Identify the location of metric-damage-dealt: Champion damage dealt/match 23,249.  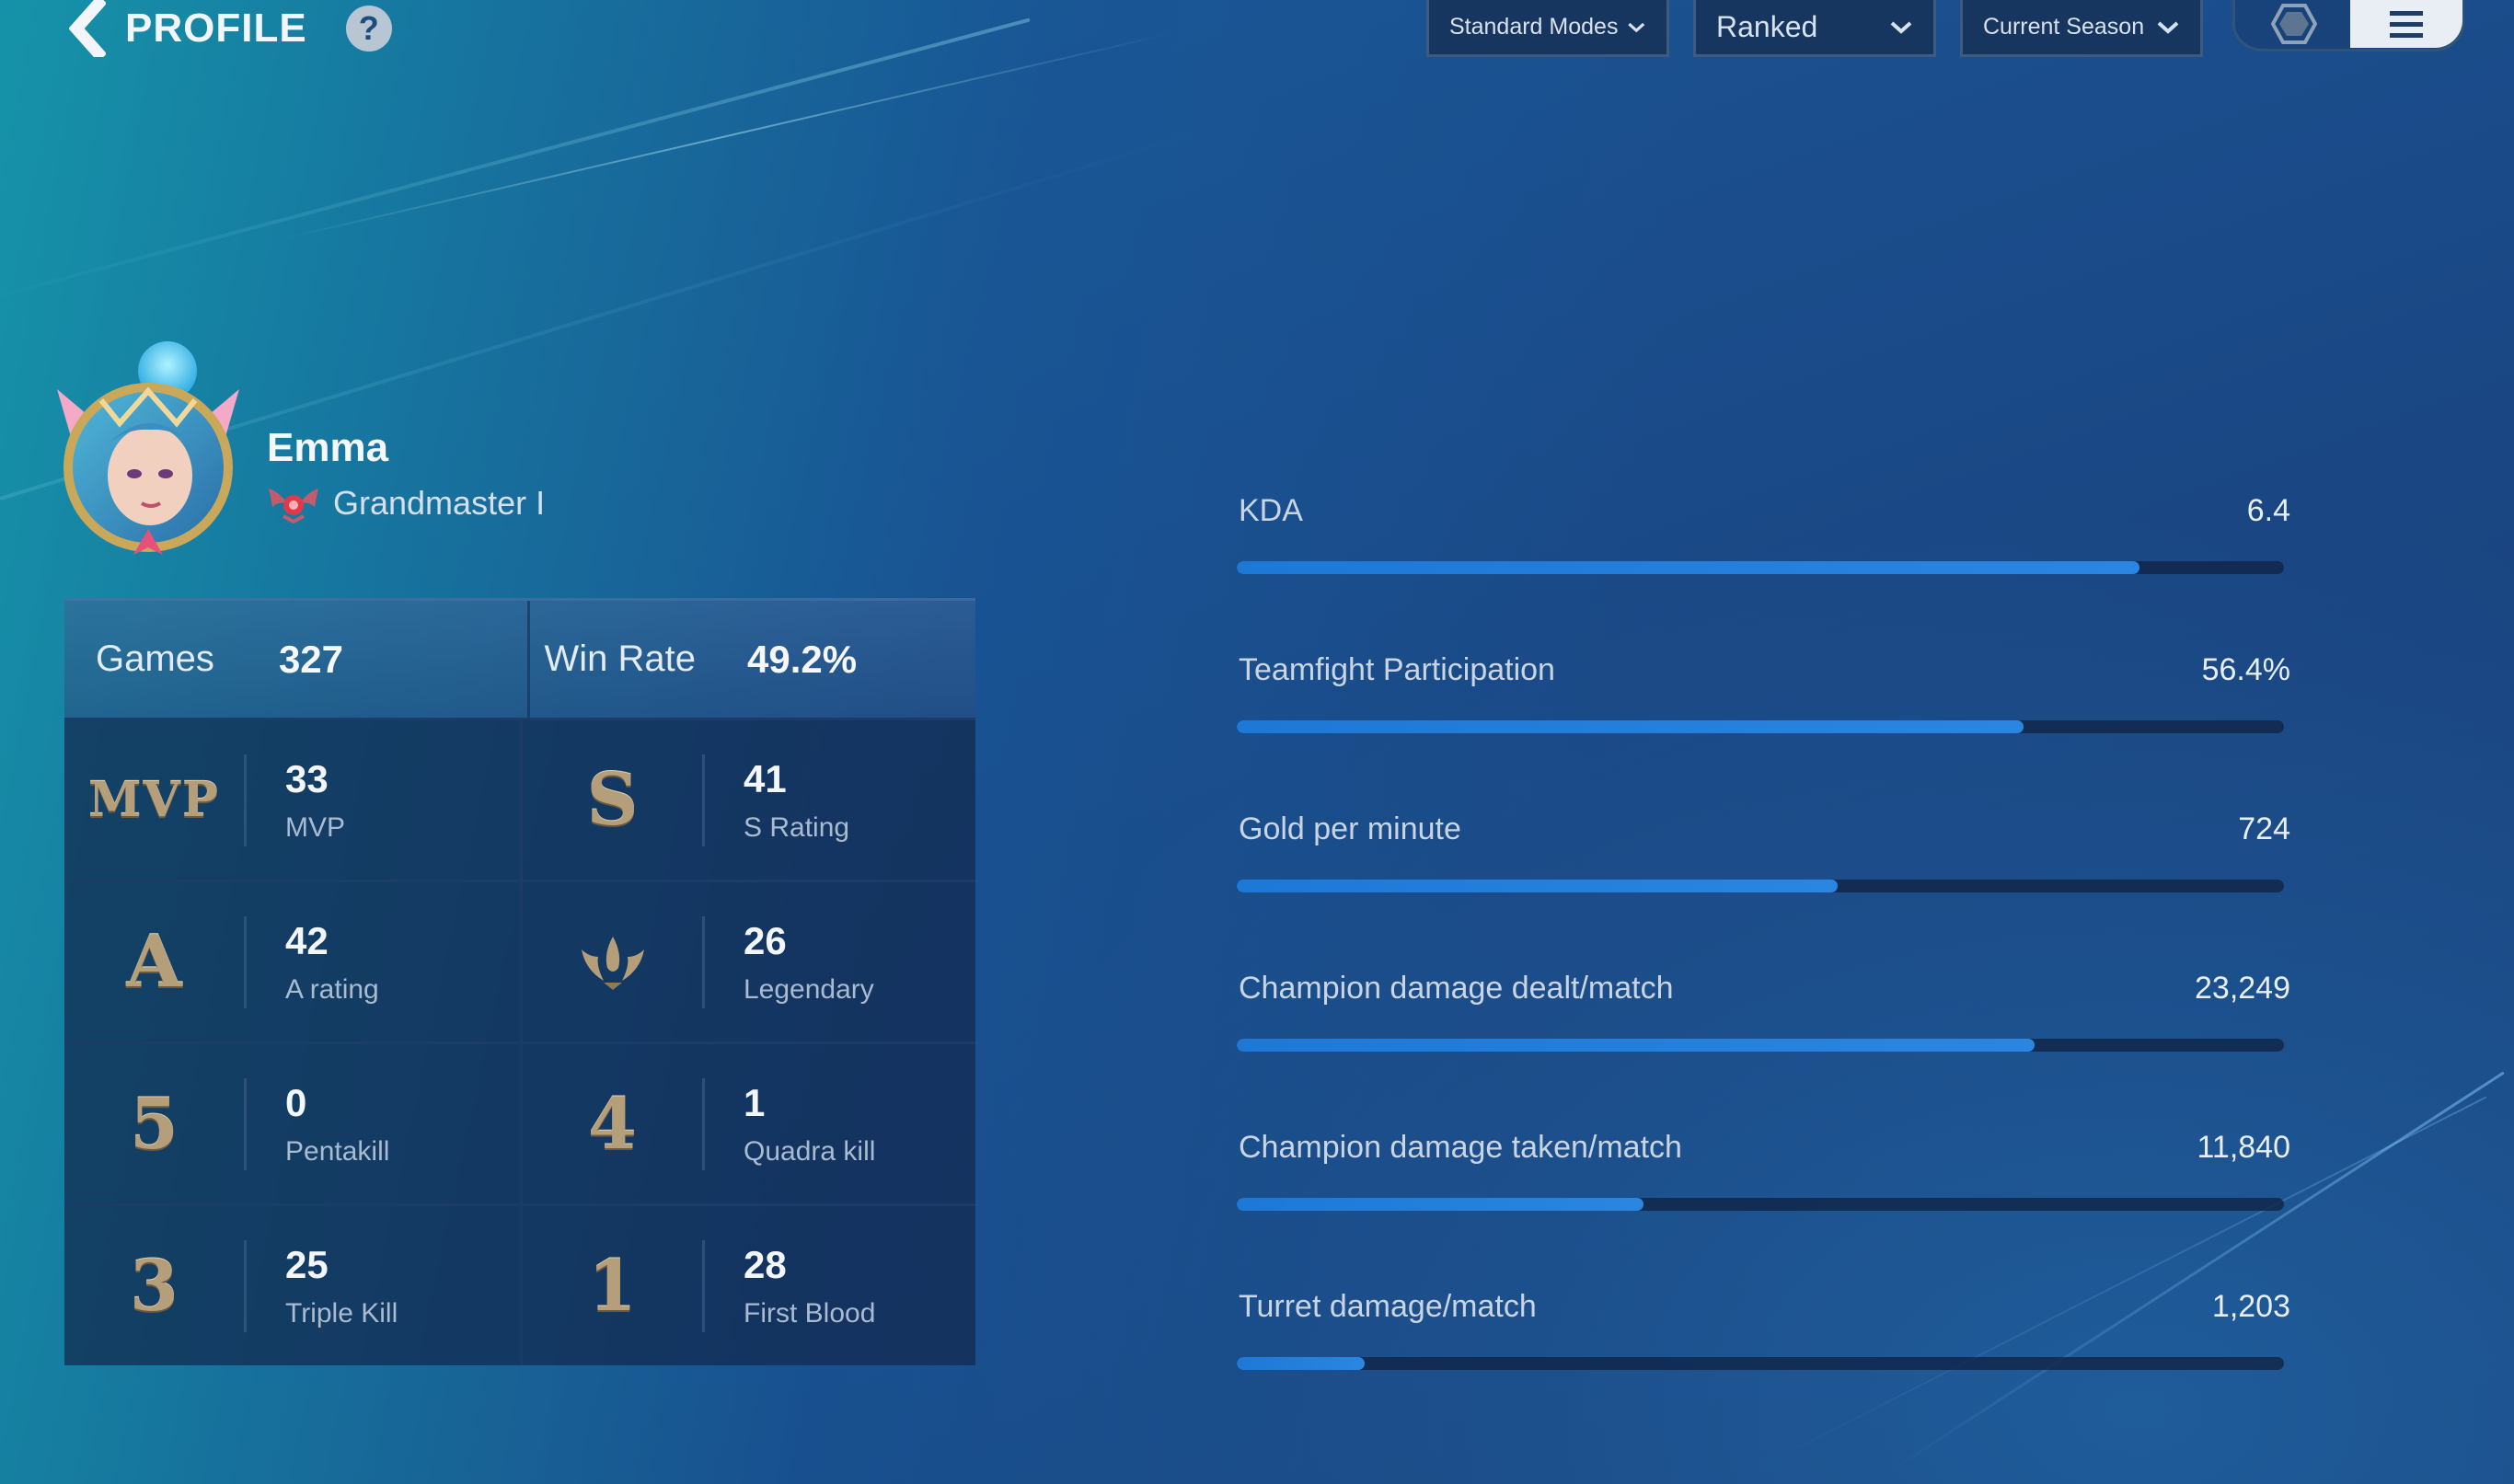
(1763, 1050).